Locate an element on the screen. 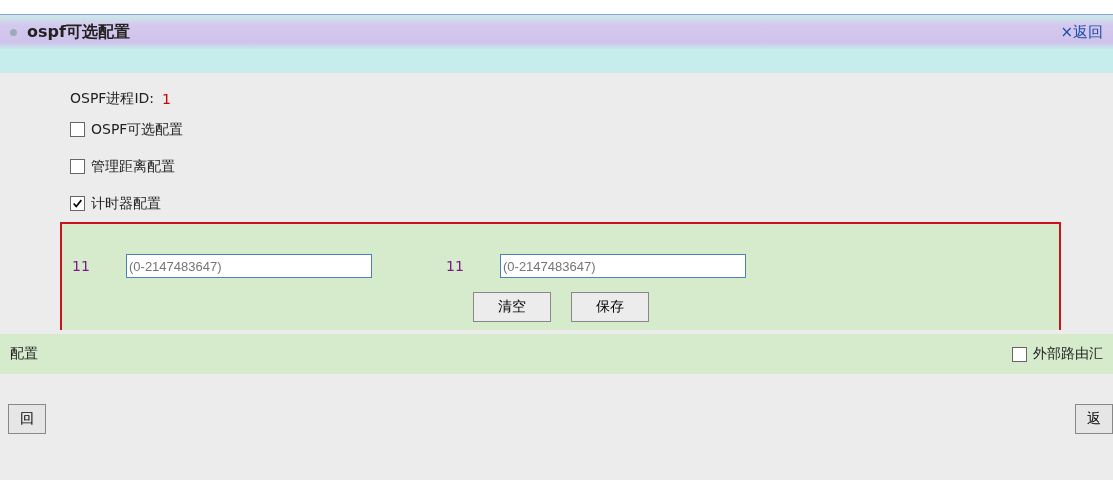  action-button: 保存 is located at coordinates (609, 307).